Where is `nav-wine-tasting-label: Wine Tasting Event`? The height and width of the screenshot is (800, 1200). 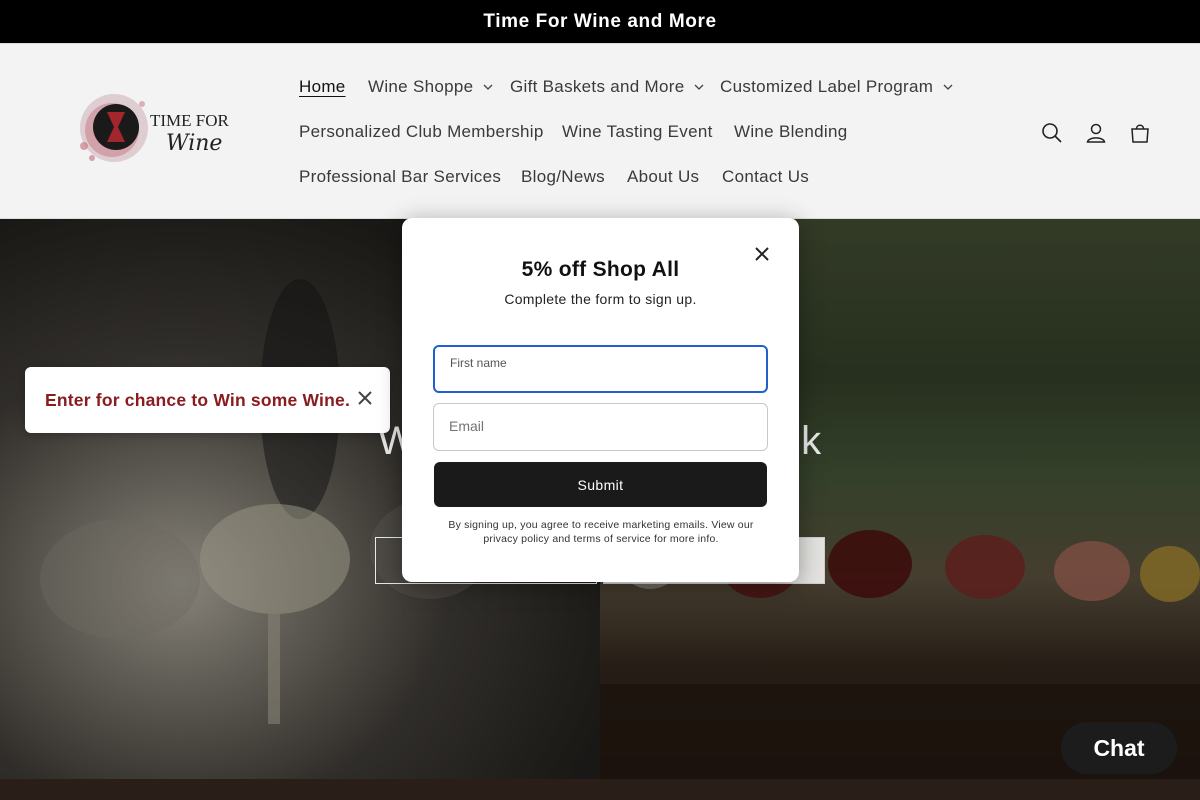
nav-wine-tasting-label: Wine Tasting Event is located at coordinates (637, 131).